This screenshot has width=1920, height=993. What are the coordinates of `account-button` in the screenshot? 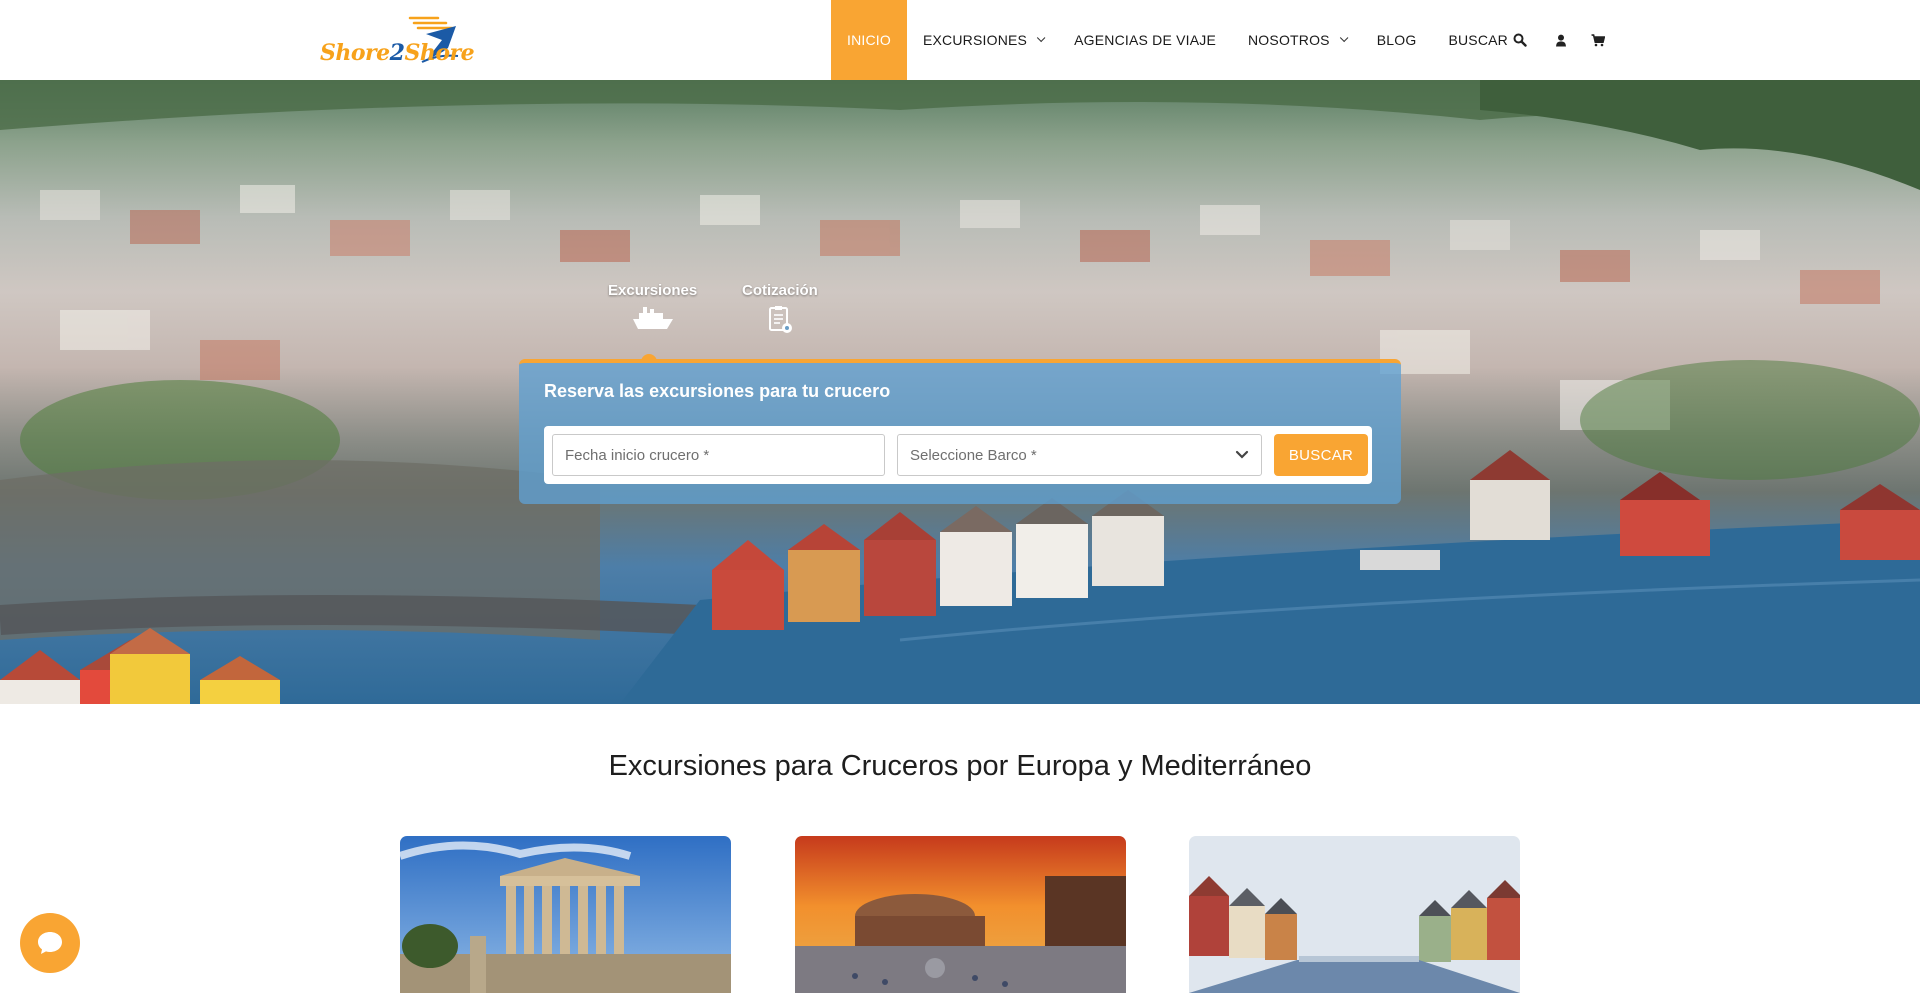 It's located at (1561, 40).